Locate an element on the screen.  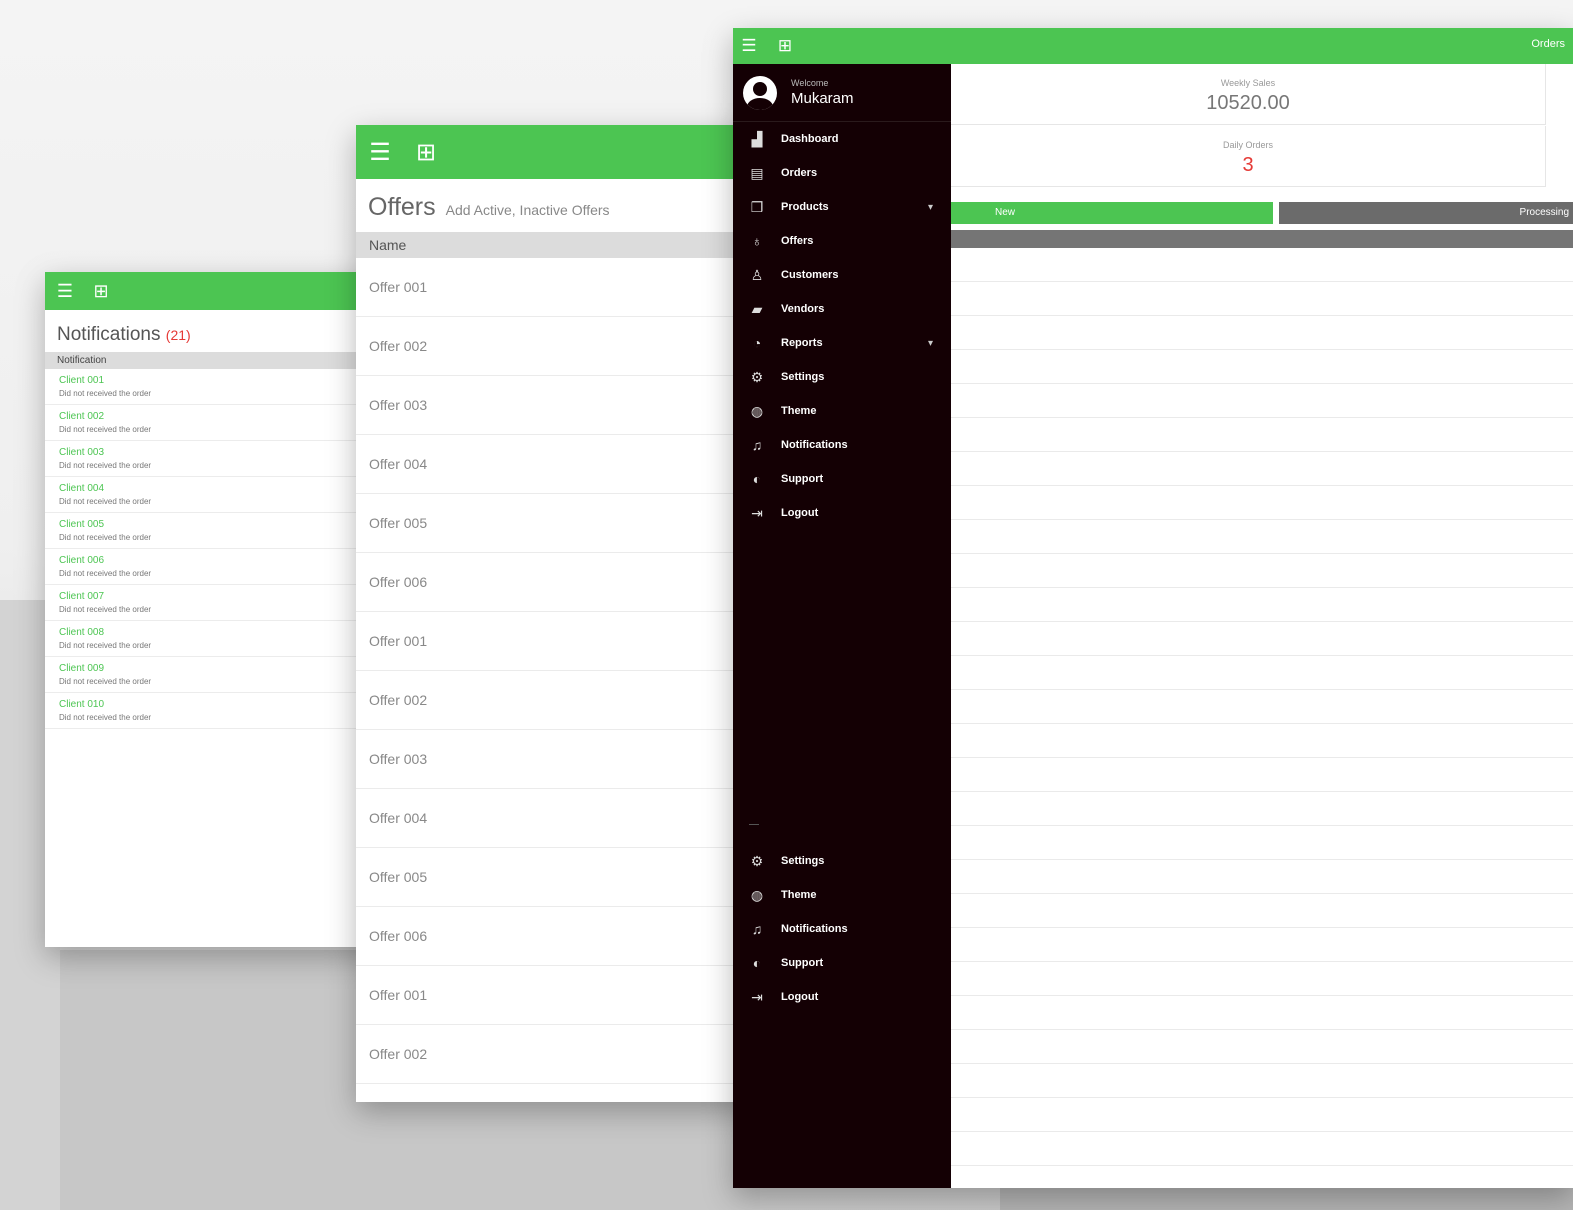
column-header: Notification is located at coordinates (215, 360).